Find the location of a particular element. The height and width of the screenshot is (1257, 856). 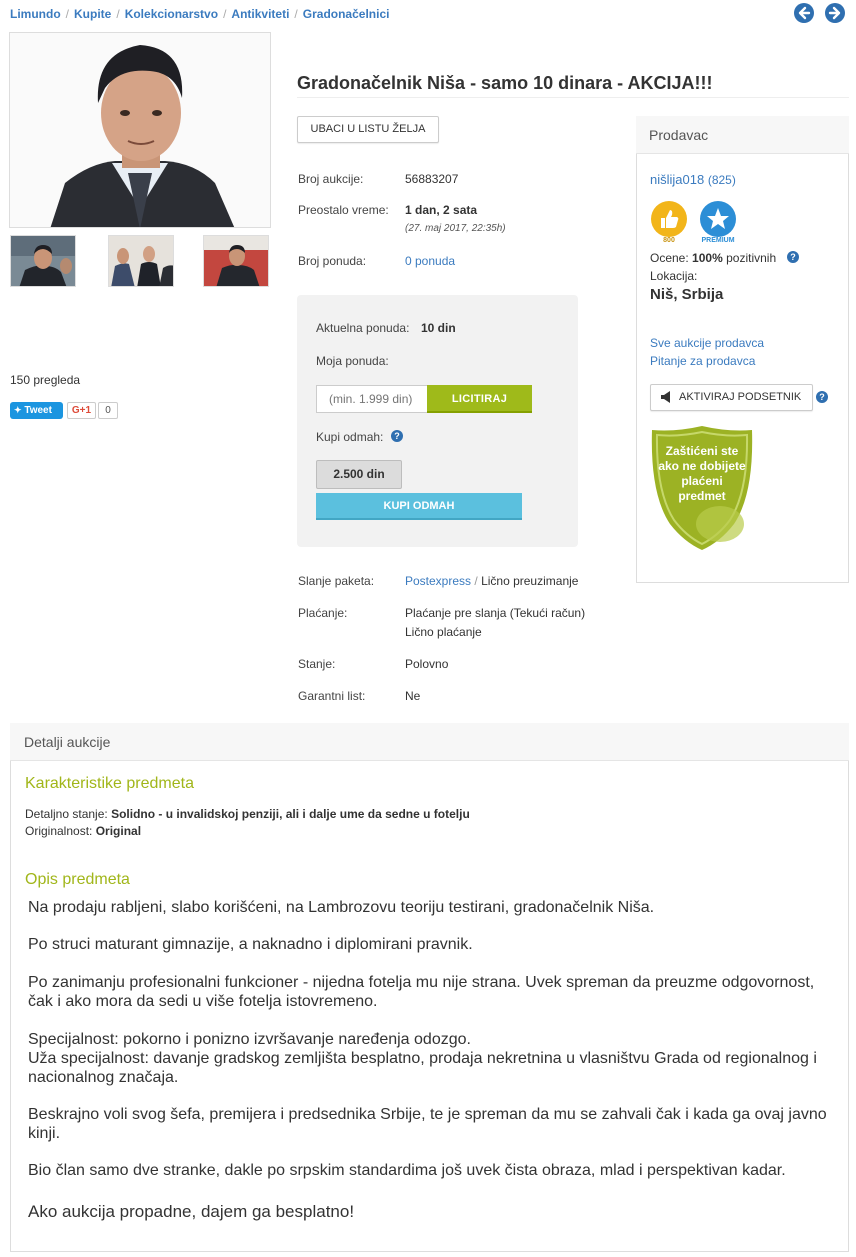

seller-rating-count: (825) is located at coordinates (722, 180).